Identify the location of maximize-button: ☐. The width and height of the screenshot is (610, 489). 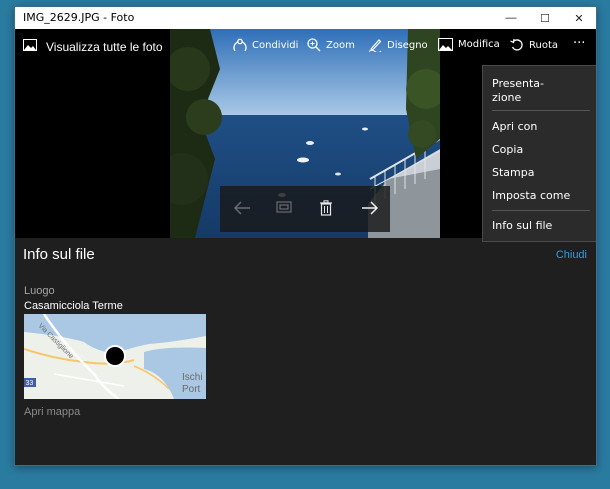
(545, 18).